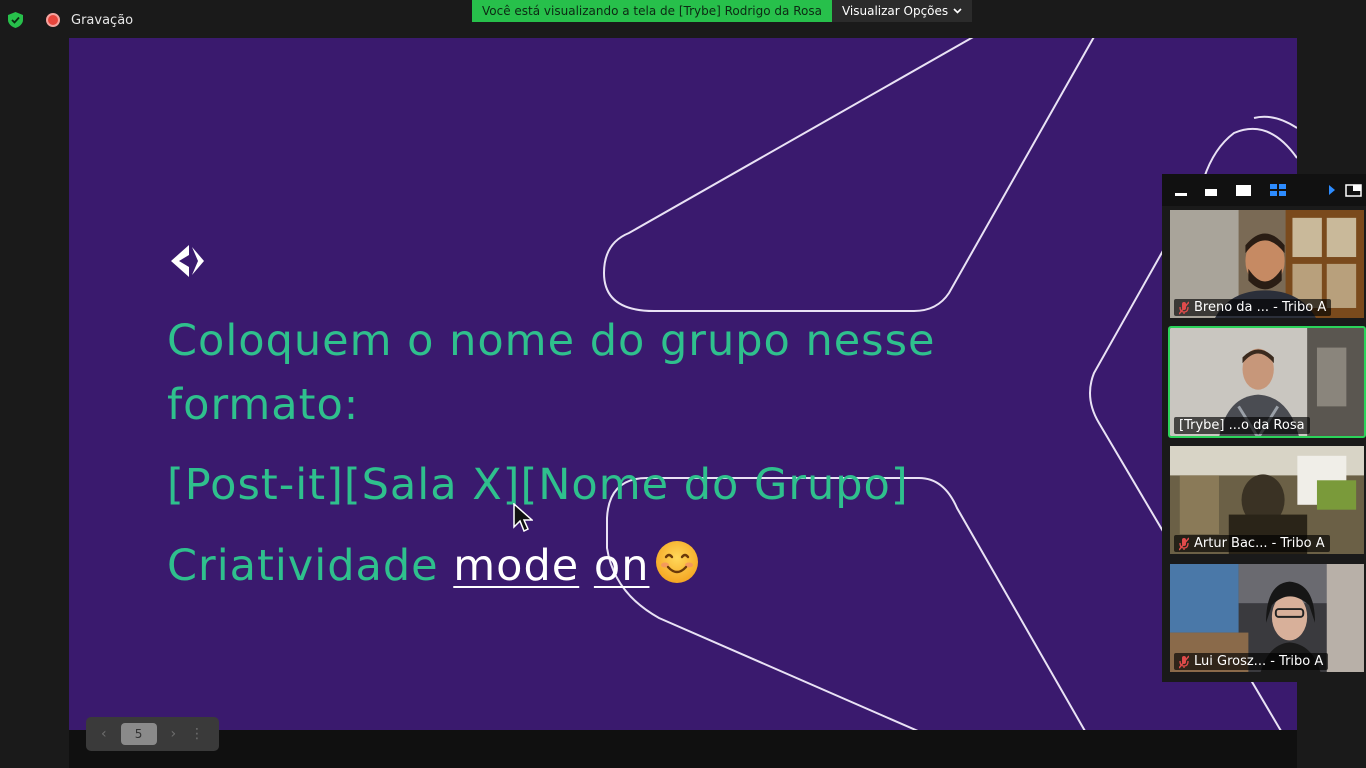 Image resolution: width=1366 pixels, height=768 pixels. I want to click on participant-tile: Artur Bac... - Tribo A, so click(1267, 500).